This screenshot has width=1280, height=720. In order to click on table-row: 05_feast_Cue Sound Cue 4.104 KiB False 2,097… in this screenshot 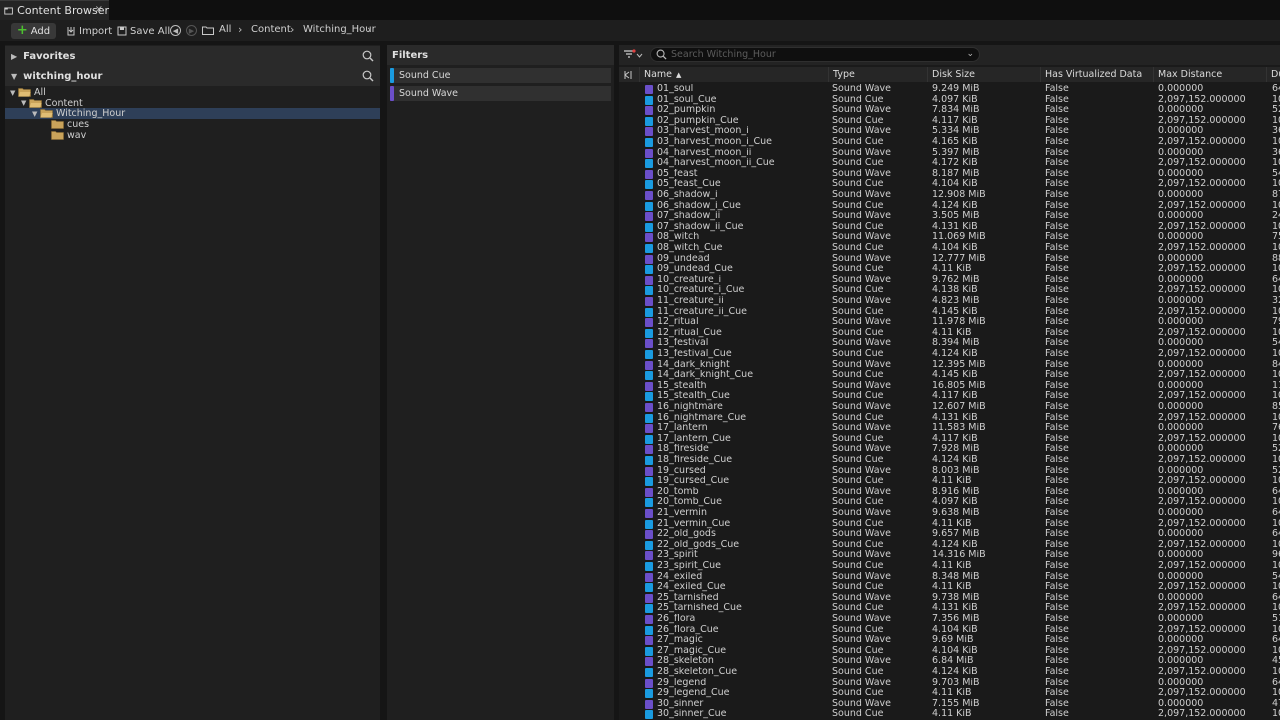, I will do `click(949, 184)`.